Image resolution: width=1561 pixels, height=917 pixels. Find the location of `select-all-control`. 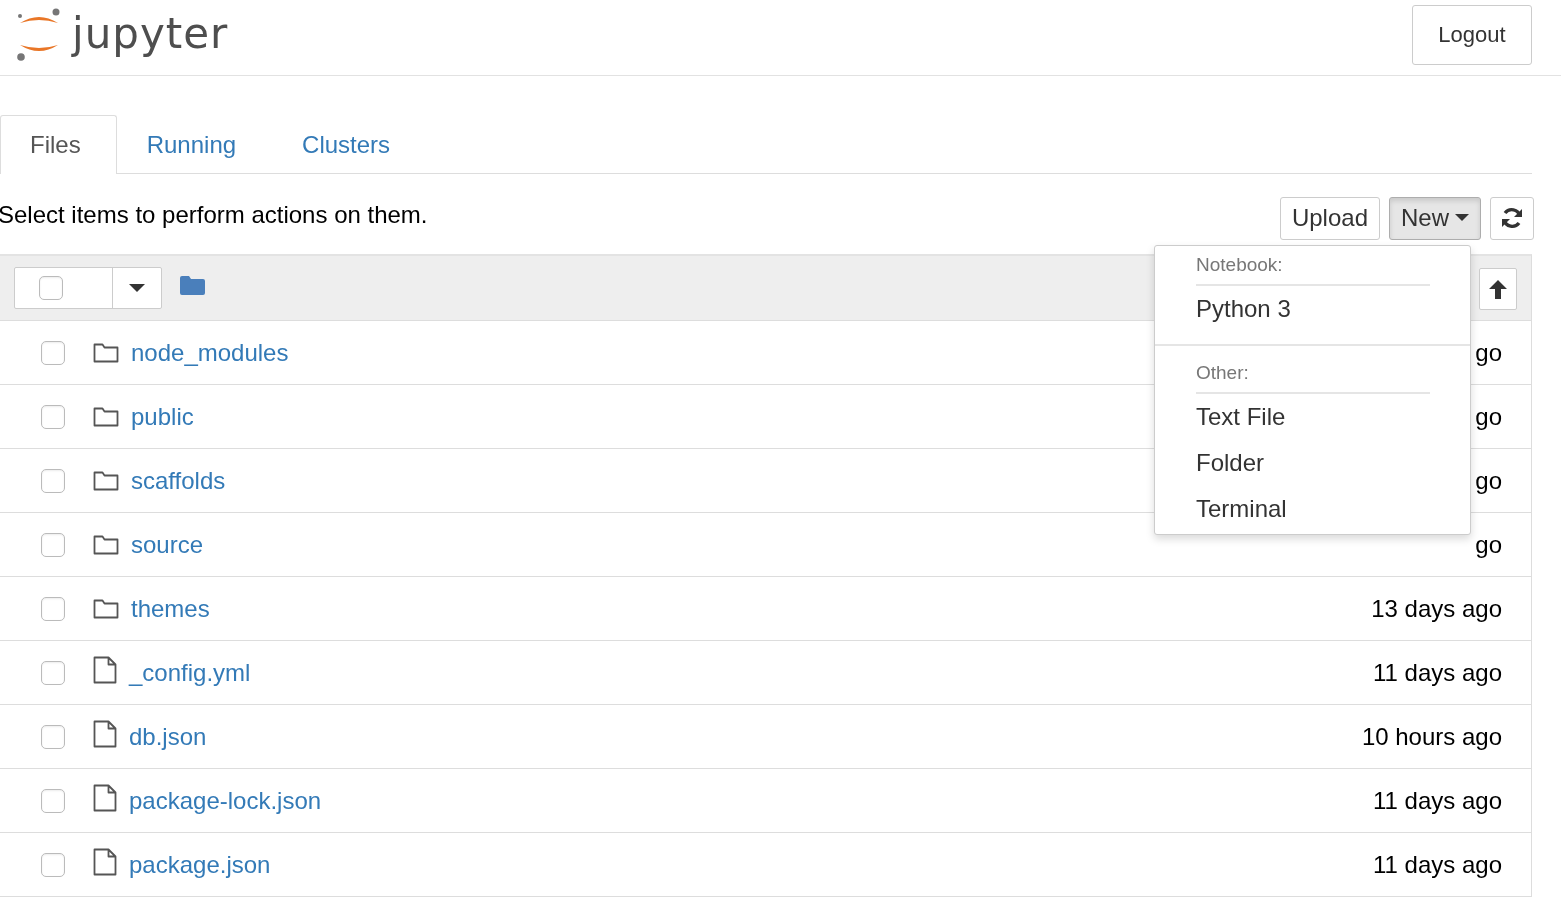

select-all-control is located at coordinates (88, 288).